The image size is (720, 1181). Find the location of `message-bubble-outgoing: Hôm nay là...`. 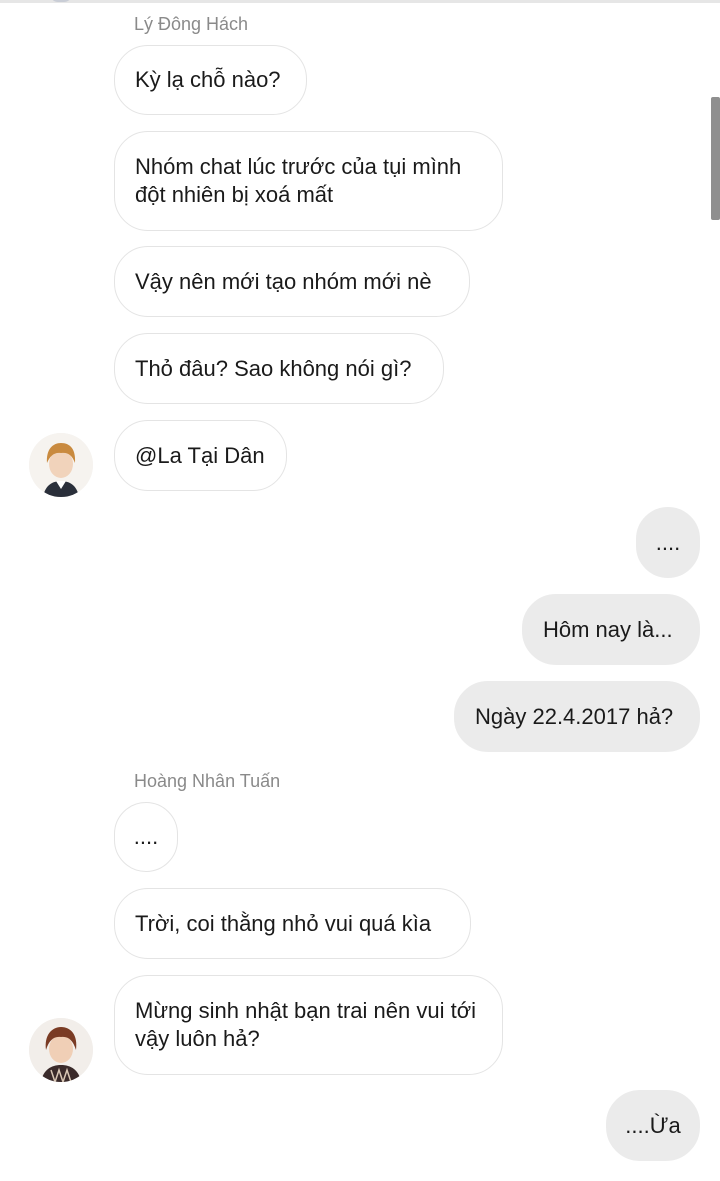

message-bubble-outgoing: Hôm nay là... is located at coordinates (611, 629).